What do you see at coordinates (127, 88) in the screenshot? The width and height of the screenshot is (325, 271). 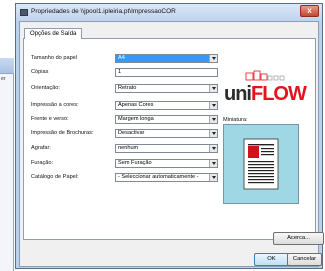 I see `orientation-value: Retrato` at bounding box center [127, 88].